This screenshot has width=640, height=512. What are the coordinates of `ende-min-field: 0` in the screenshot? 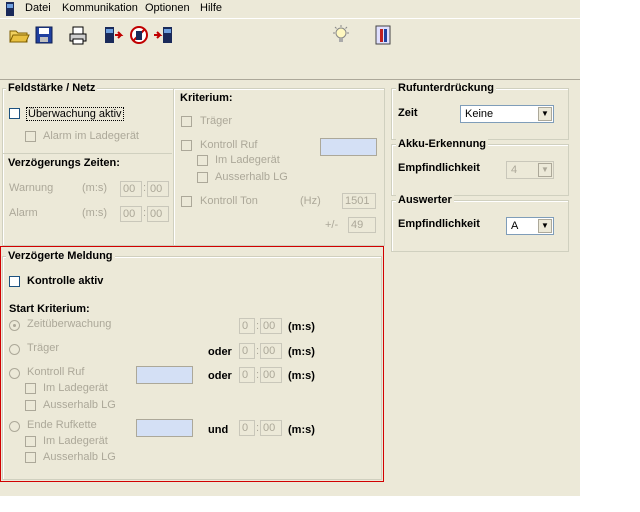 It's located at (247, 428).